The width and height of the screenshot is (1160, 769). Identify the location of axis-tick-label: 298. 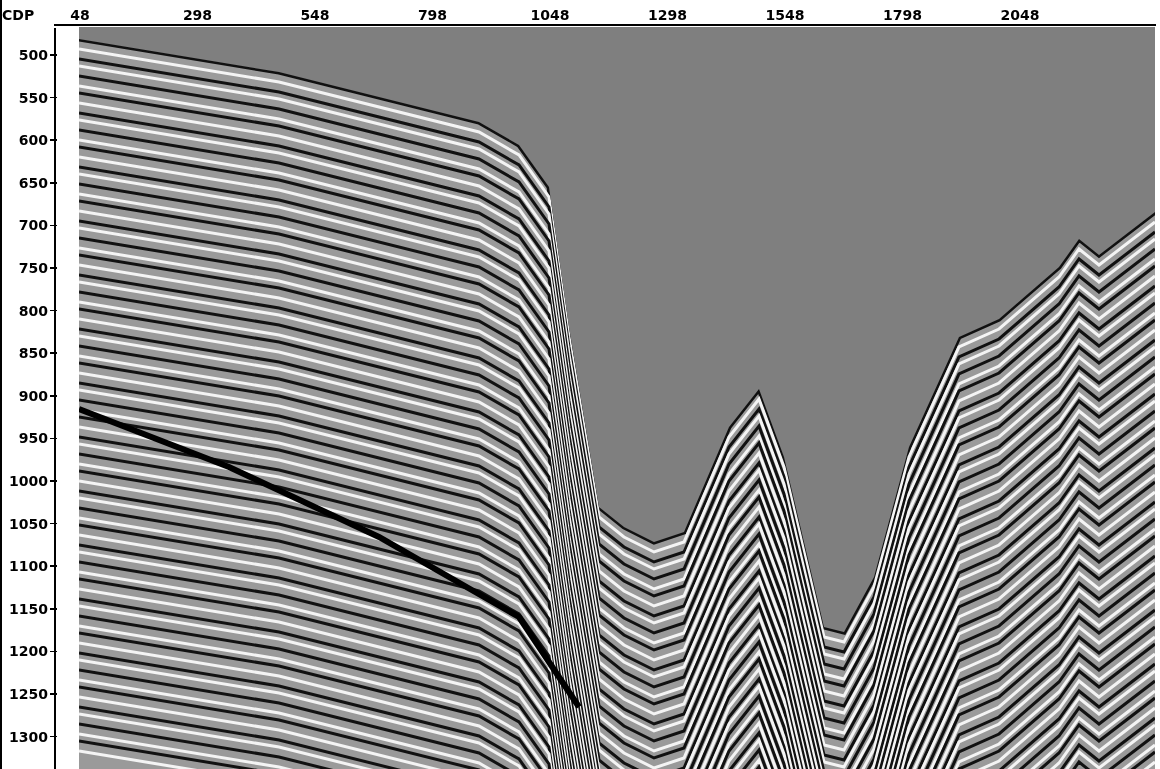
(197, 15).